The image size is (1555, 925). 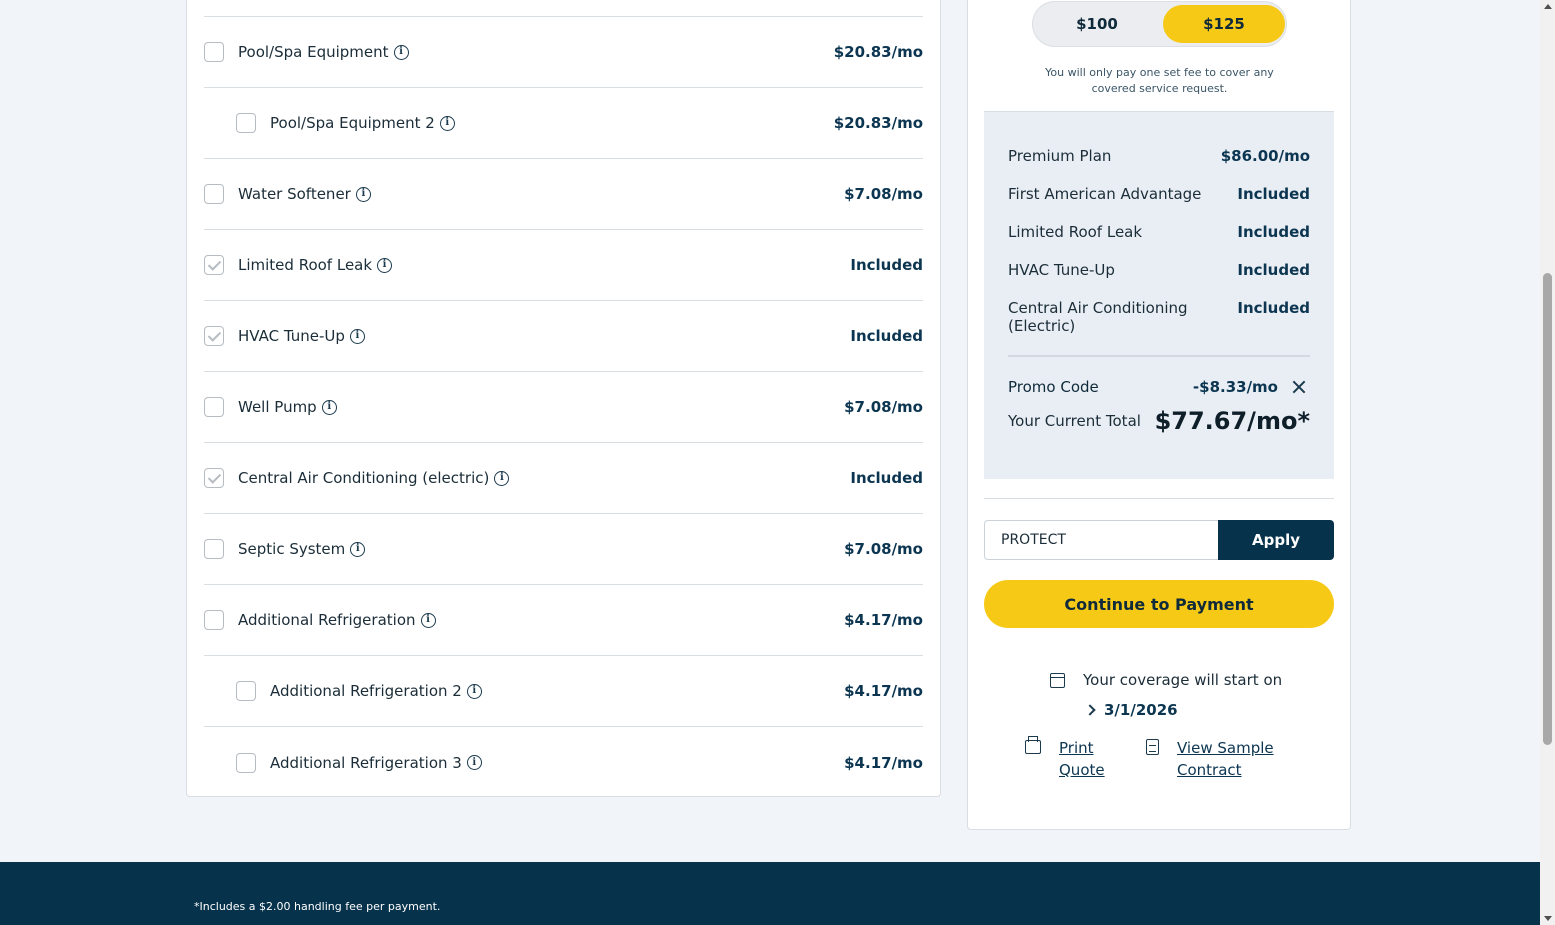 What do you see at coordinates (327, 620) in the screenshot?
I see `option-label: Additional Refrigeration` at bounding box center [327, 620].